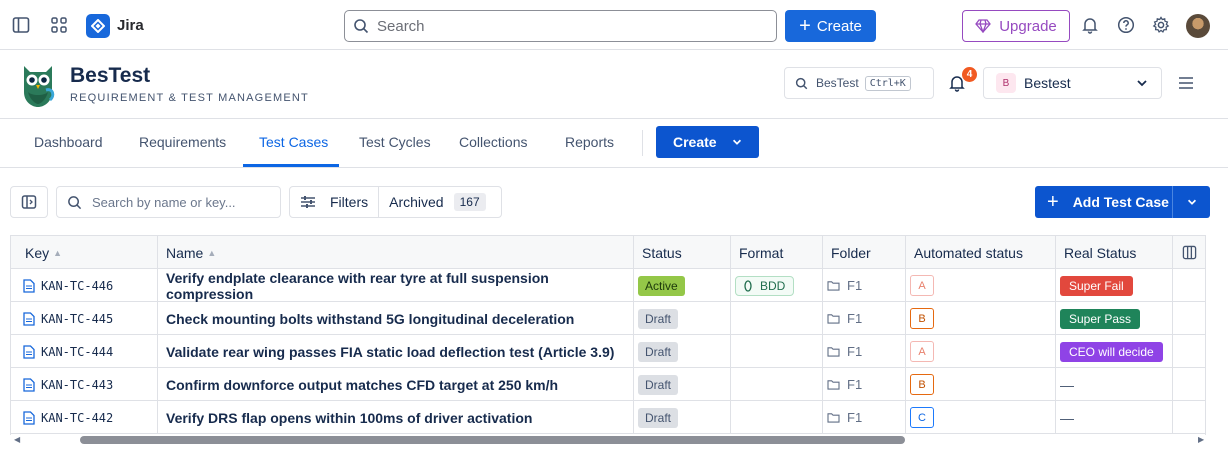 The height and width of the screenshot is (476, 1228). What do you see at coordinates (437, 202) in the screenshot?
I see `archived-toggle: Archived 167` at bounding box center [437, 202].